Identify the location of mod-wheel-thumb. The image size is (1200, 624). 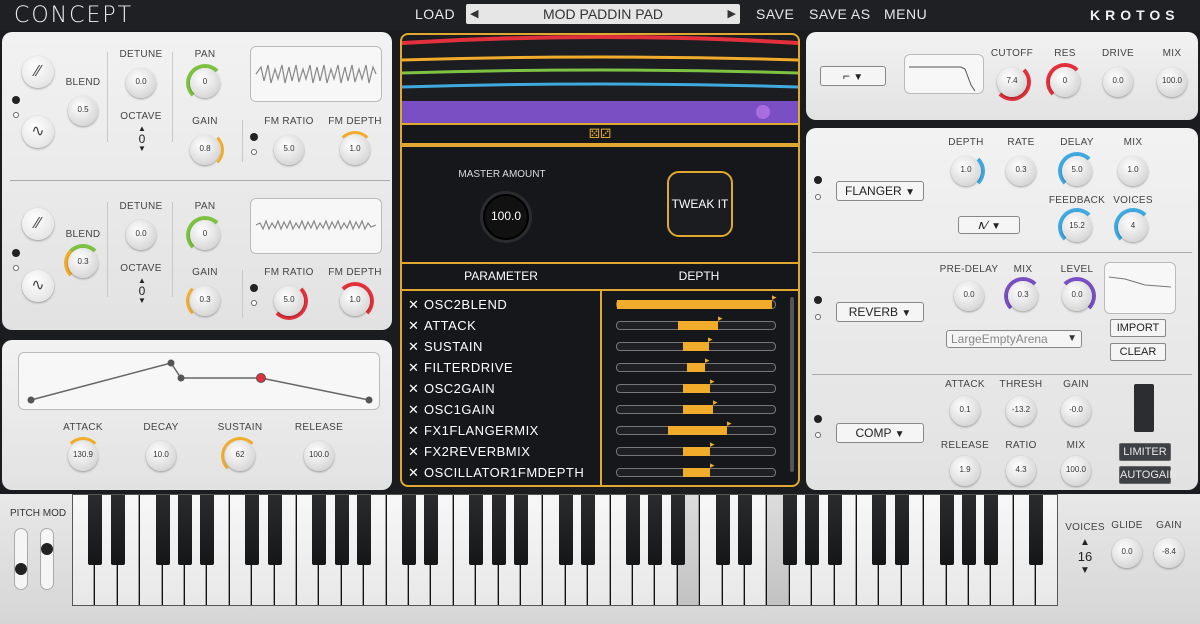
(47, 549).